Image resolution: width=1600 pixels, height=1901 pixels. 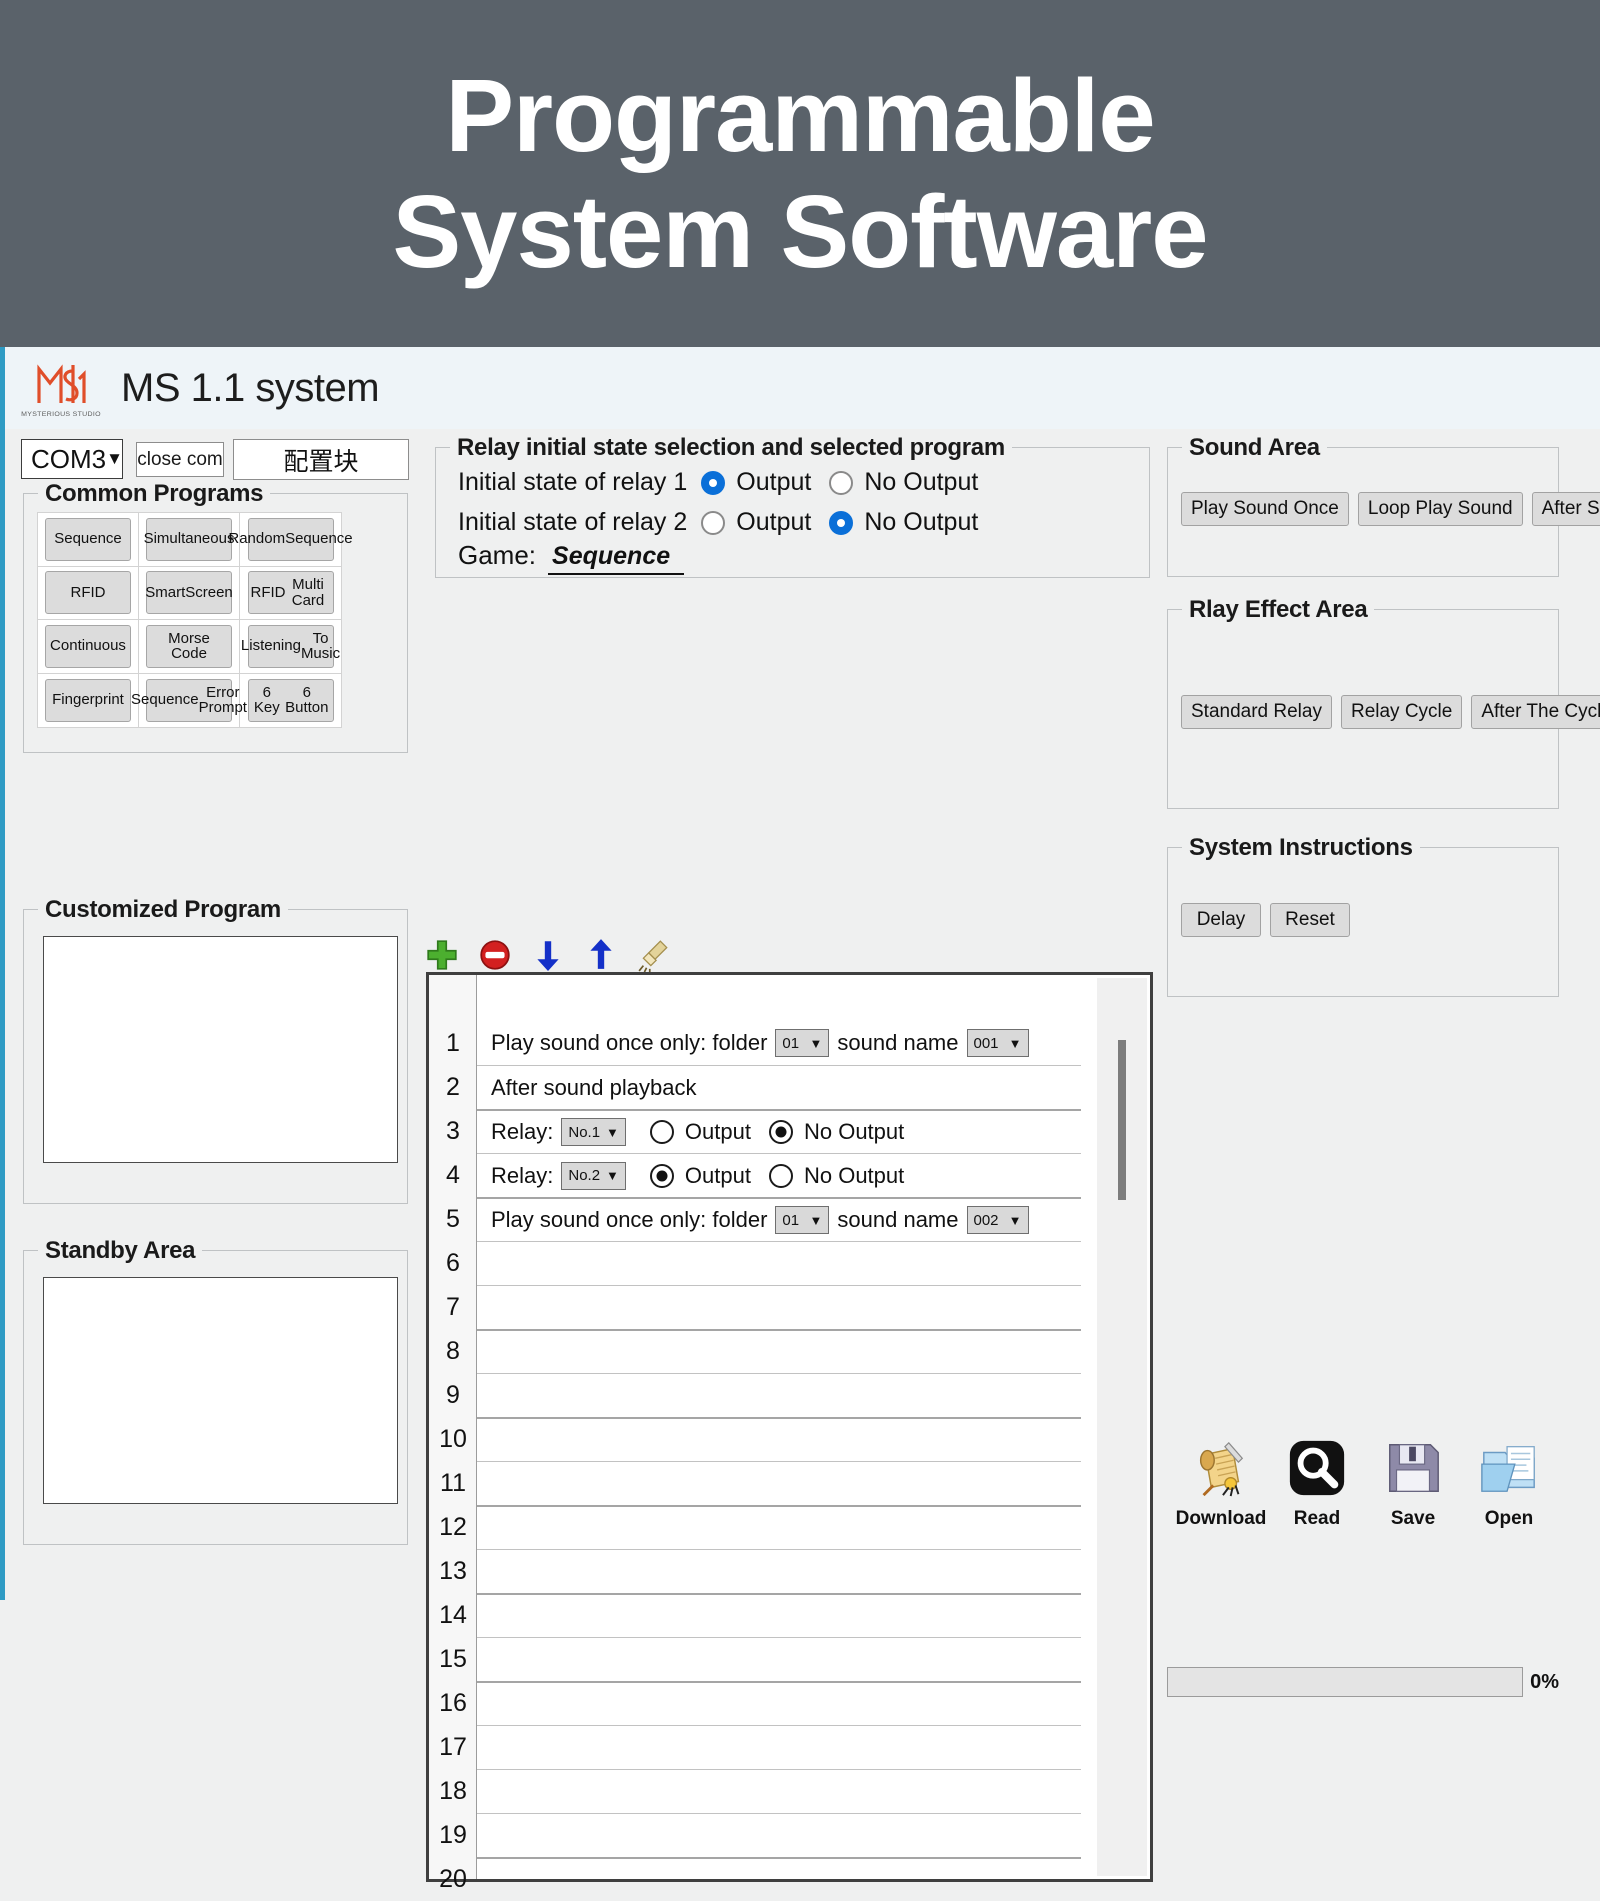 I want to click on table-row: Relay: No.1 ▼ Output No Output, so click(x=779, y=1131).